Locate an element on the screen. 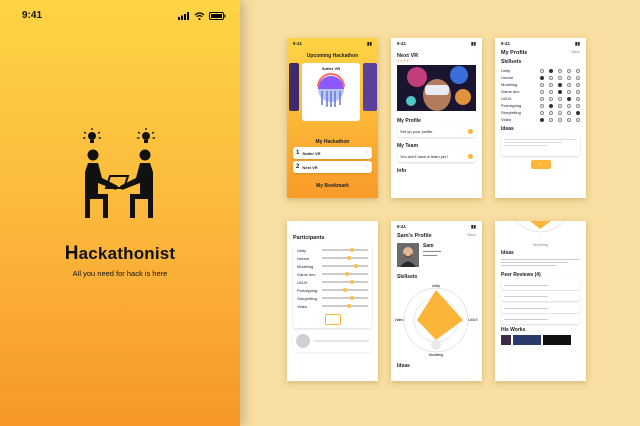 The image size is (640, 426). upcoming-carousel: Sutter VR is located at coordinates (333, 92).